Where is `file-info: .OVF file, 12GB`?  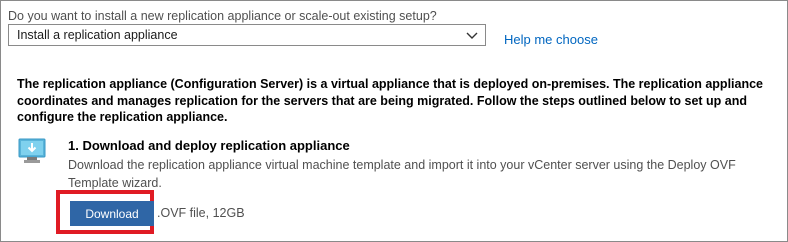 file-info: .OVF file, 12GB is located at coordinates (201, 213).